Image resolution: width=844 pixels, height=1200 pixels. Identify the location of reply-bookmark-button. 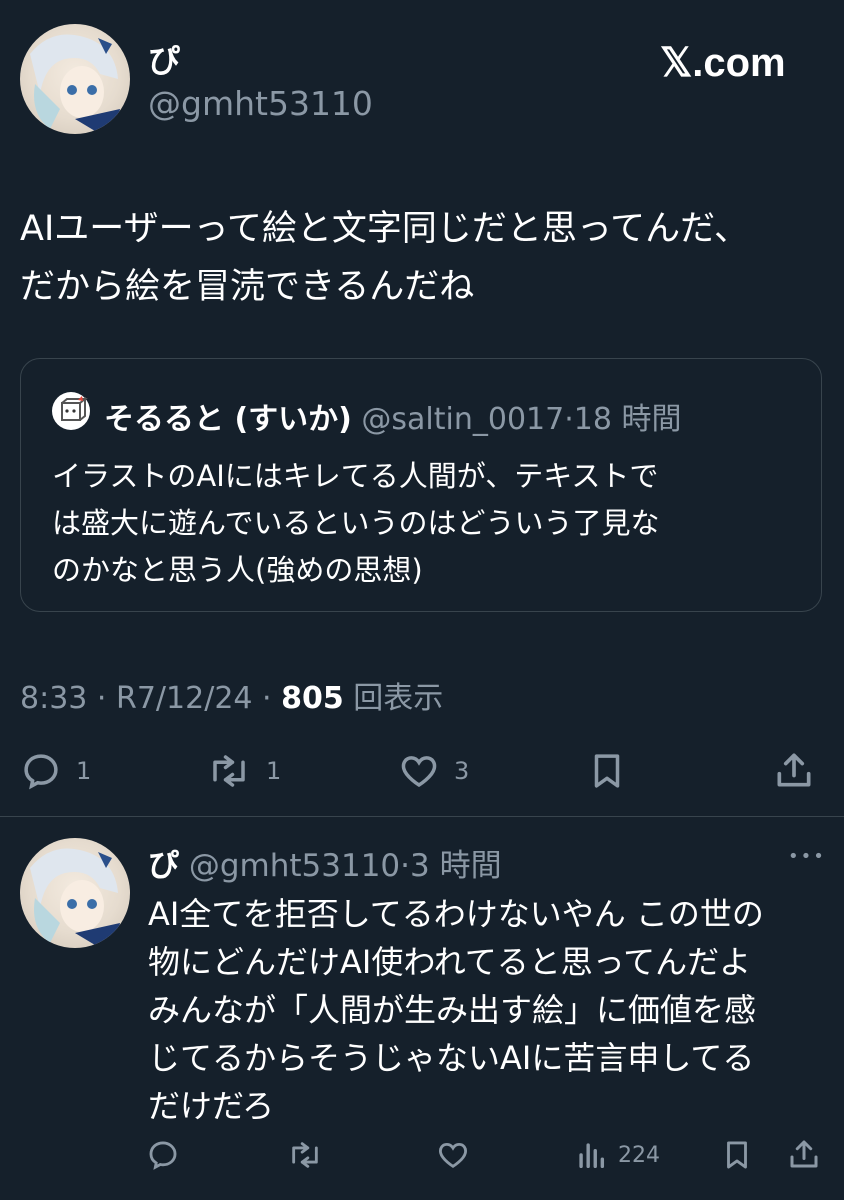
(737, 1155).